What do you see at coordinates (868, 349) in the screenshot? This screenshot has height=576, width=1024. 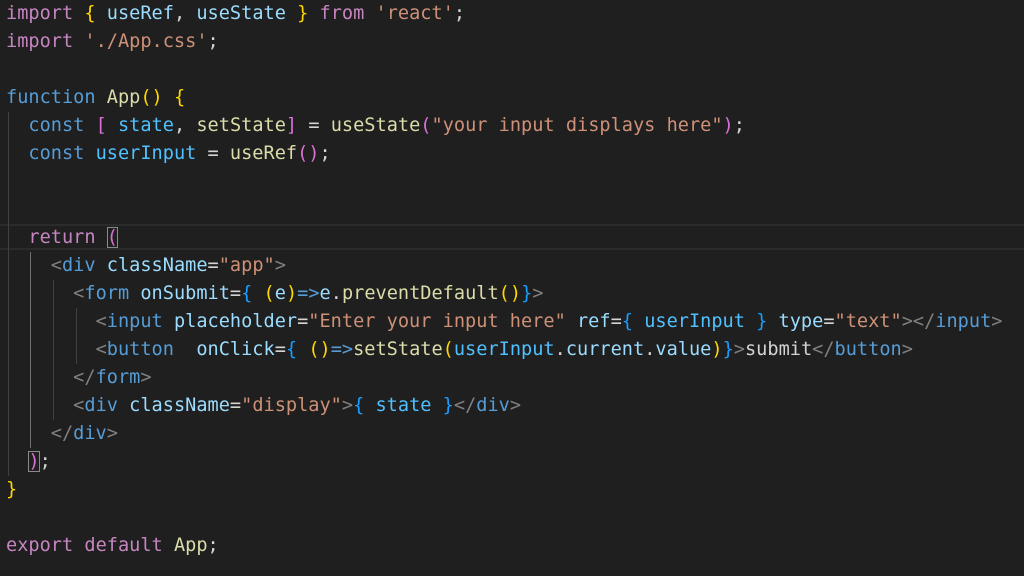 I see `code-token: button` at bounding box center [868, 349].